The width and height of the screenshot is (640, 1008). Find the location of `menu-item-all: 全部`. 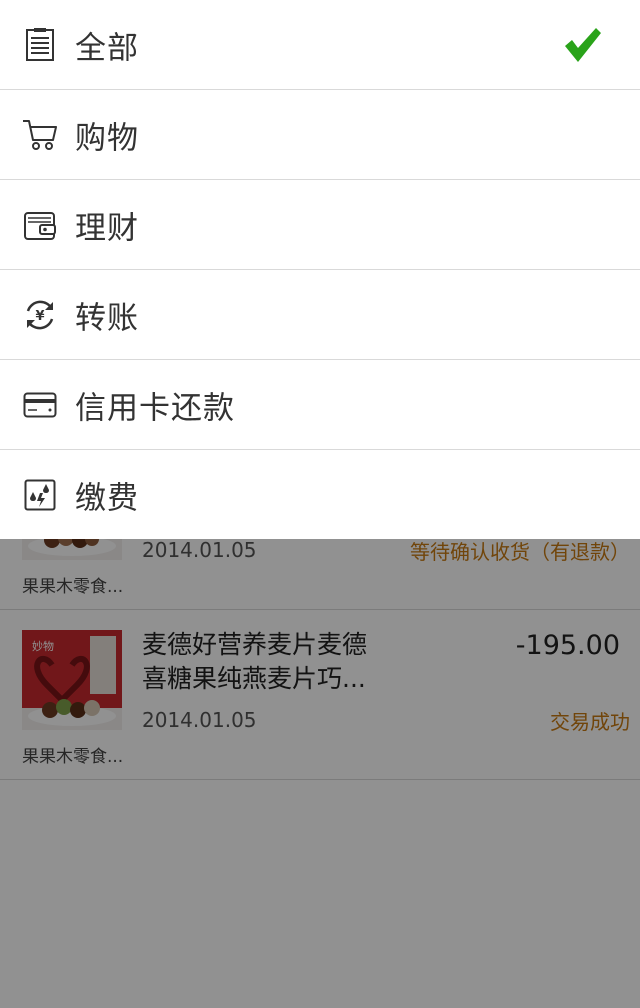

menu-item-all: 全部 is located at coordinates (320, 45).